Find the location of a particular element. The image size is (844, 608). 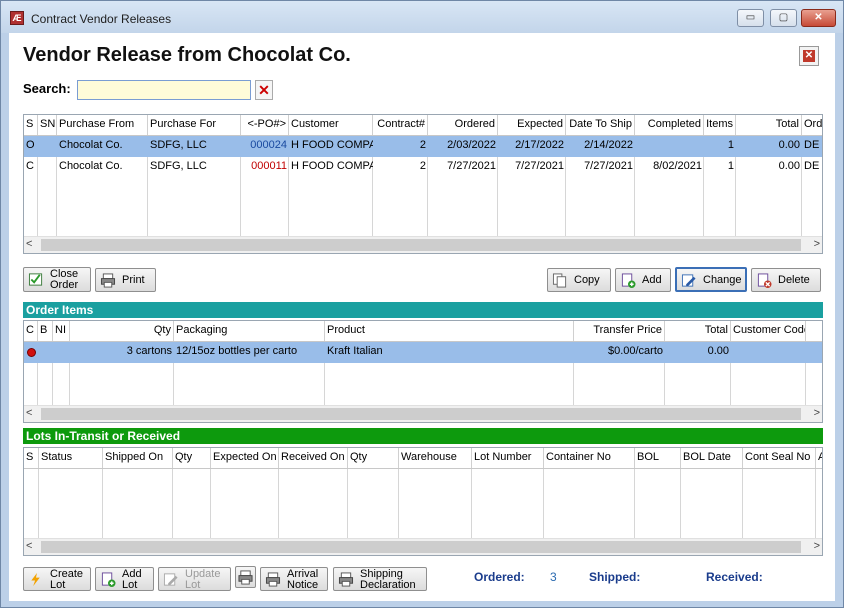

create-lot-label: Create Lot is located at coordinates (67, 579).